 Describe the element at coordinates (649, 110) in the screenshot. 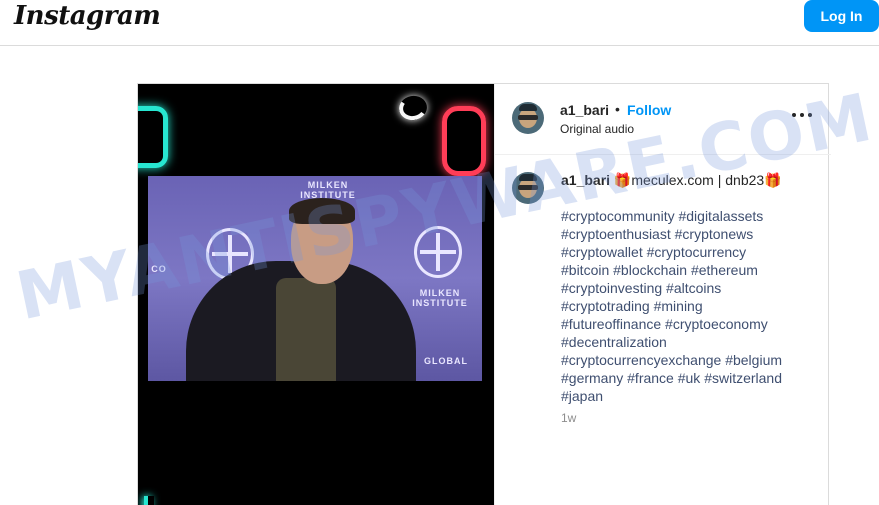

I see `follow-button: Follow` at that location.